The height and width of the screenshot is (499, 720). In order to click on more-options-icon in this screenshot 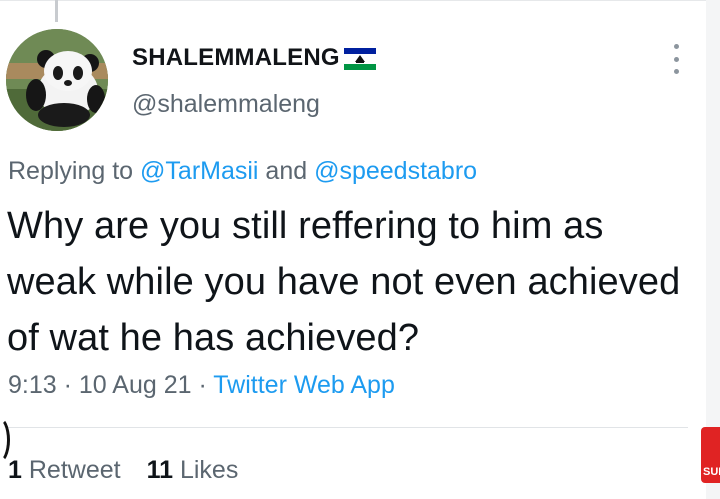, I will do `click(676, 59)`.